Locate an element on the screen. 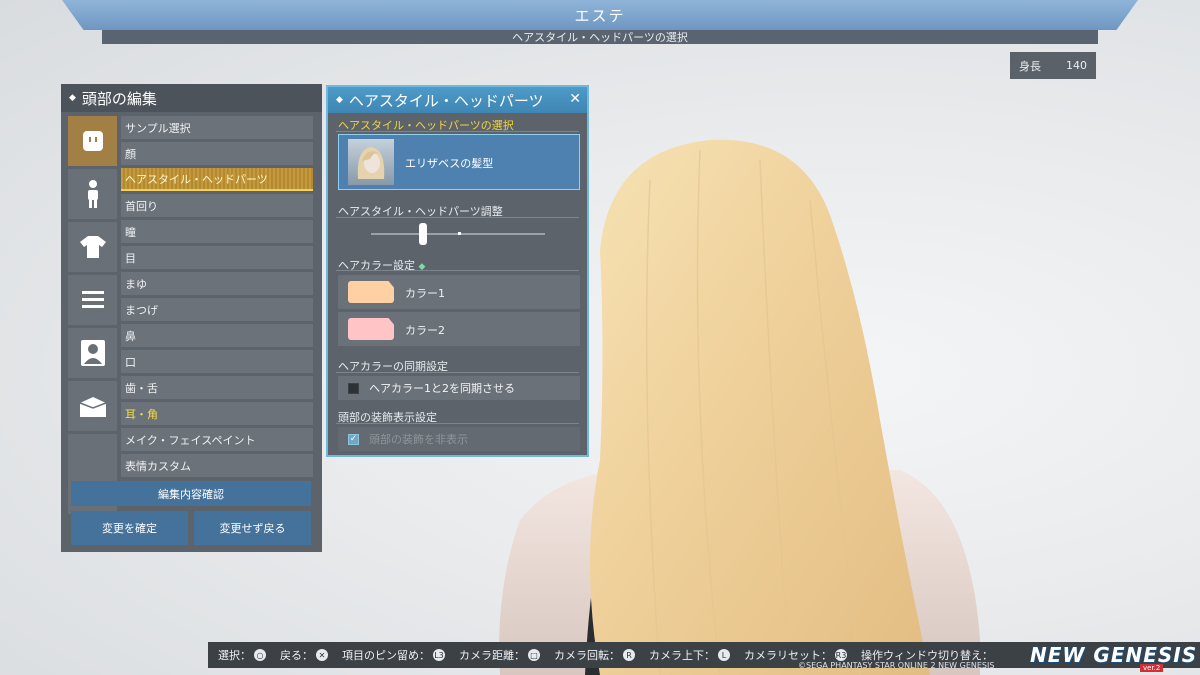  menu-item-eyes: 目 is located at coordinates (217, 257).